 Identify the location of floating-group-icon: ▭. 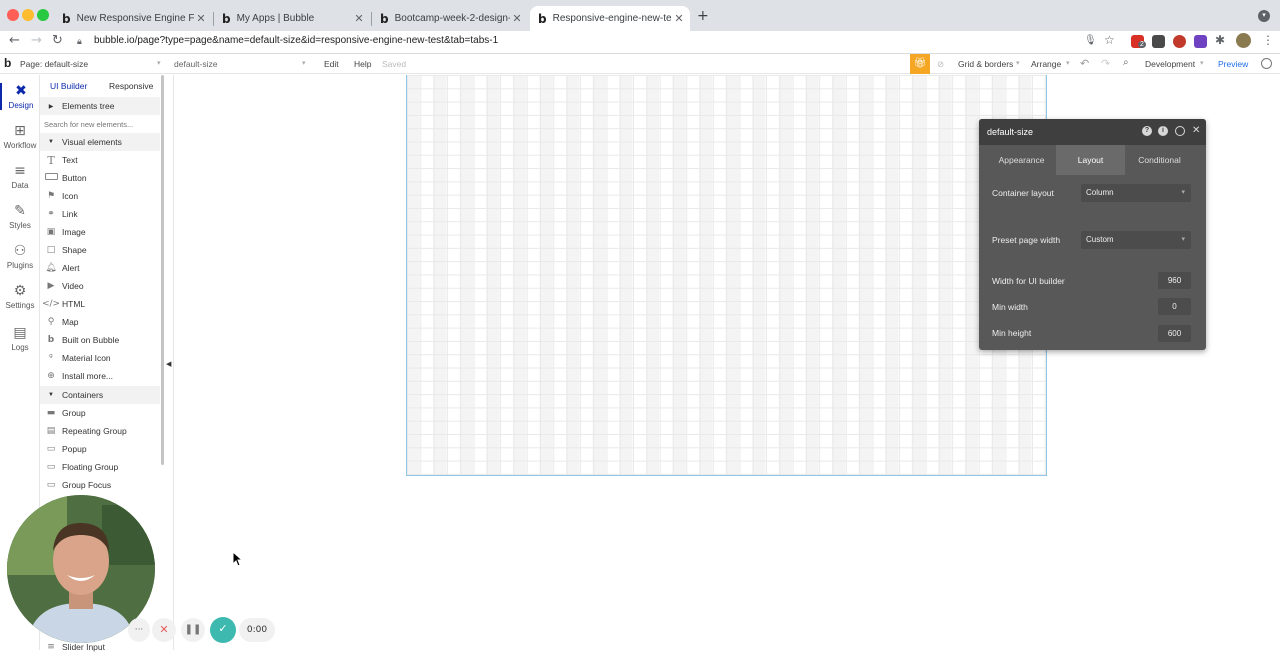
(51, 467).